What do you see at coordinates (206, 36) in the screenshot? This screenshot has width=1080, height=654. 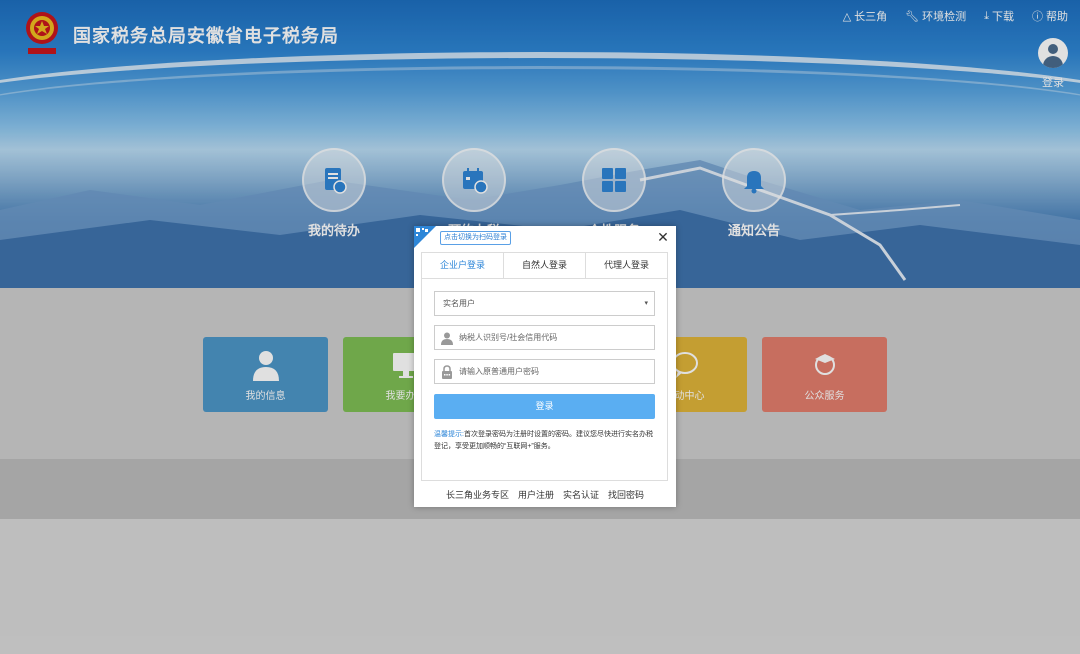 I see `site-title: 国家税务总局安徽省电子税务局` at bounding box center [206, 36].